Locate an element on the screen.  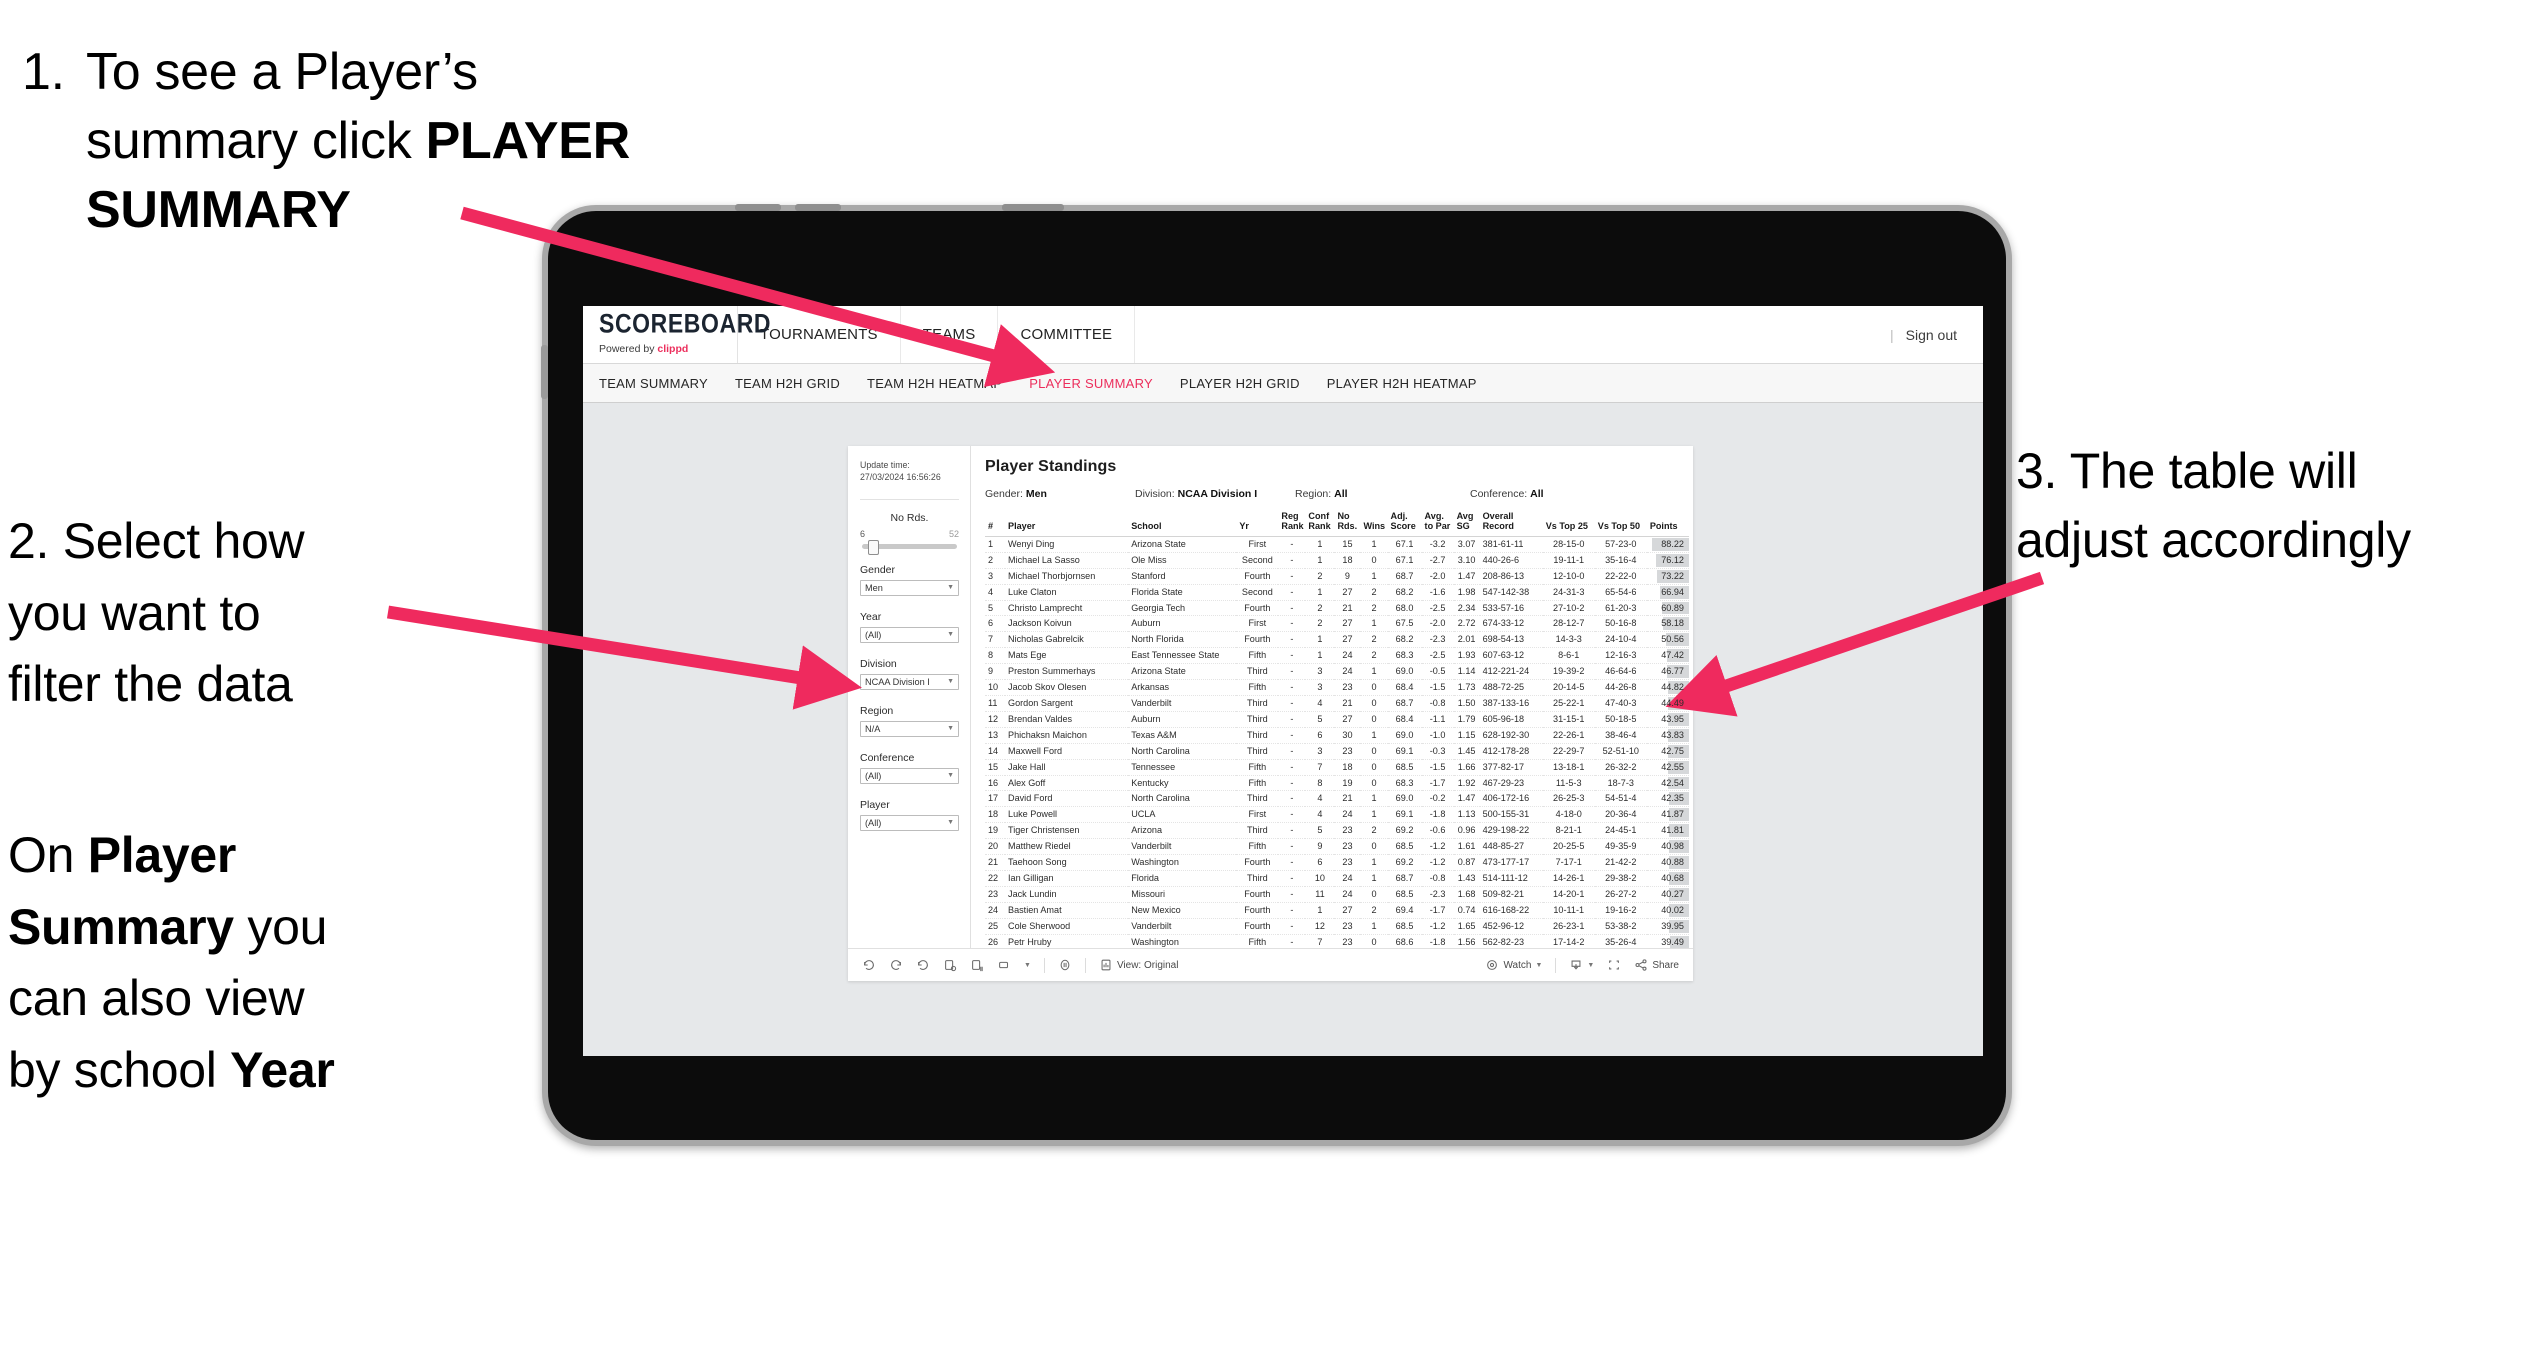
brand-powered-prefix: Powered by is located at coordinates (628, 349).